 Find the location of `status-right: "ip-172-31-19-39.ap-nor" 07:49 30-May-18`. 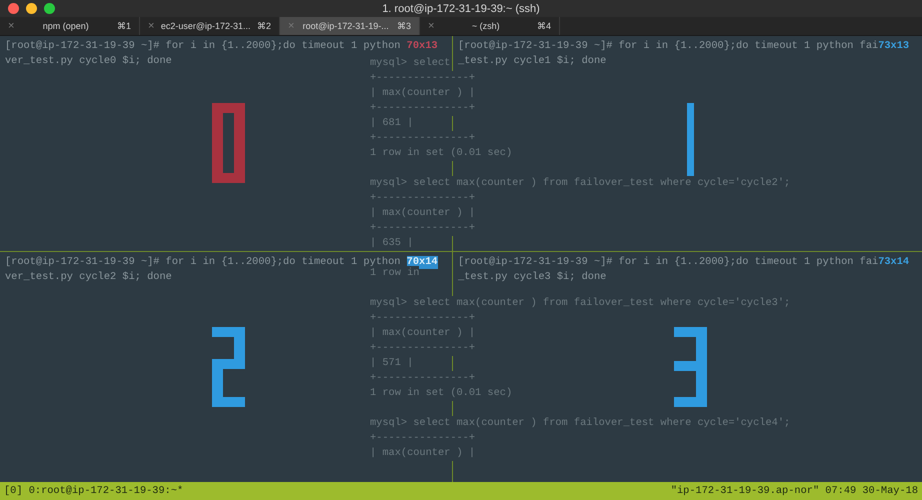

status-right: "ip-172-31-19-39.ap-nor" 07:49 30-May-18 is located at coordinates (794, 491).